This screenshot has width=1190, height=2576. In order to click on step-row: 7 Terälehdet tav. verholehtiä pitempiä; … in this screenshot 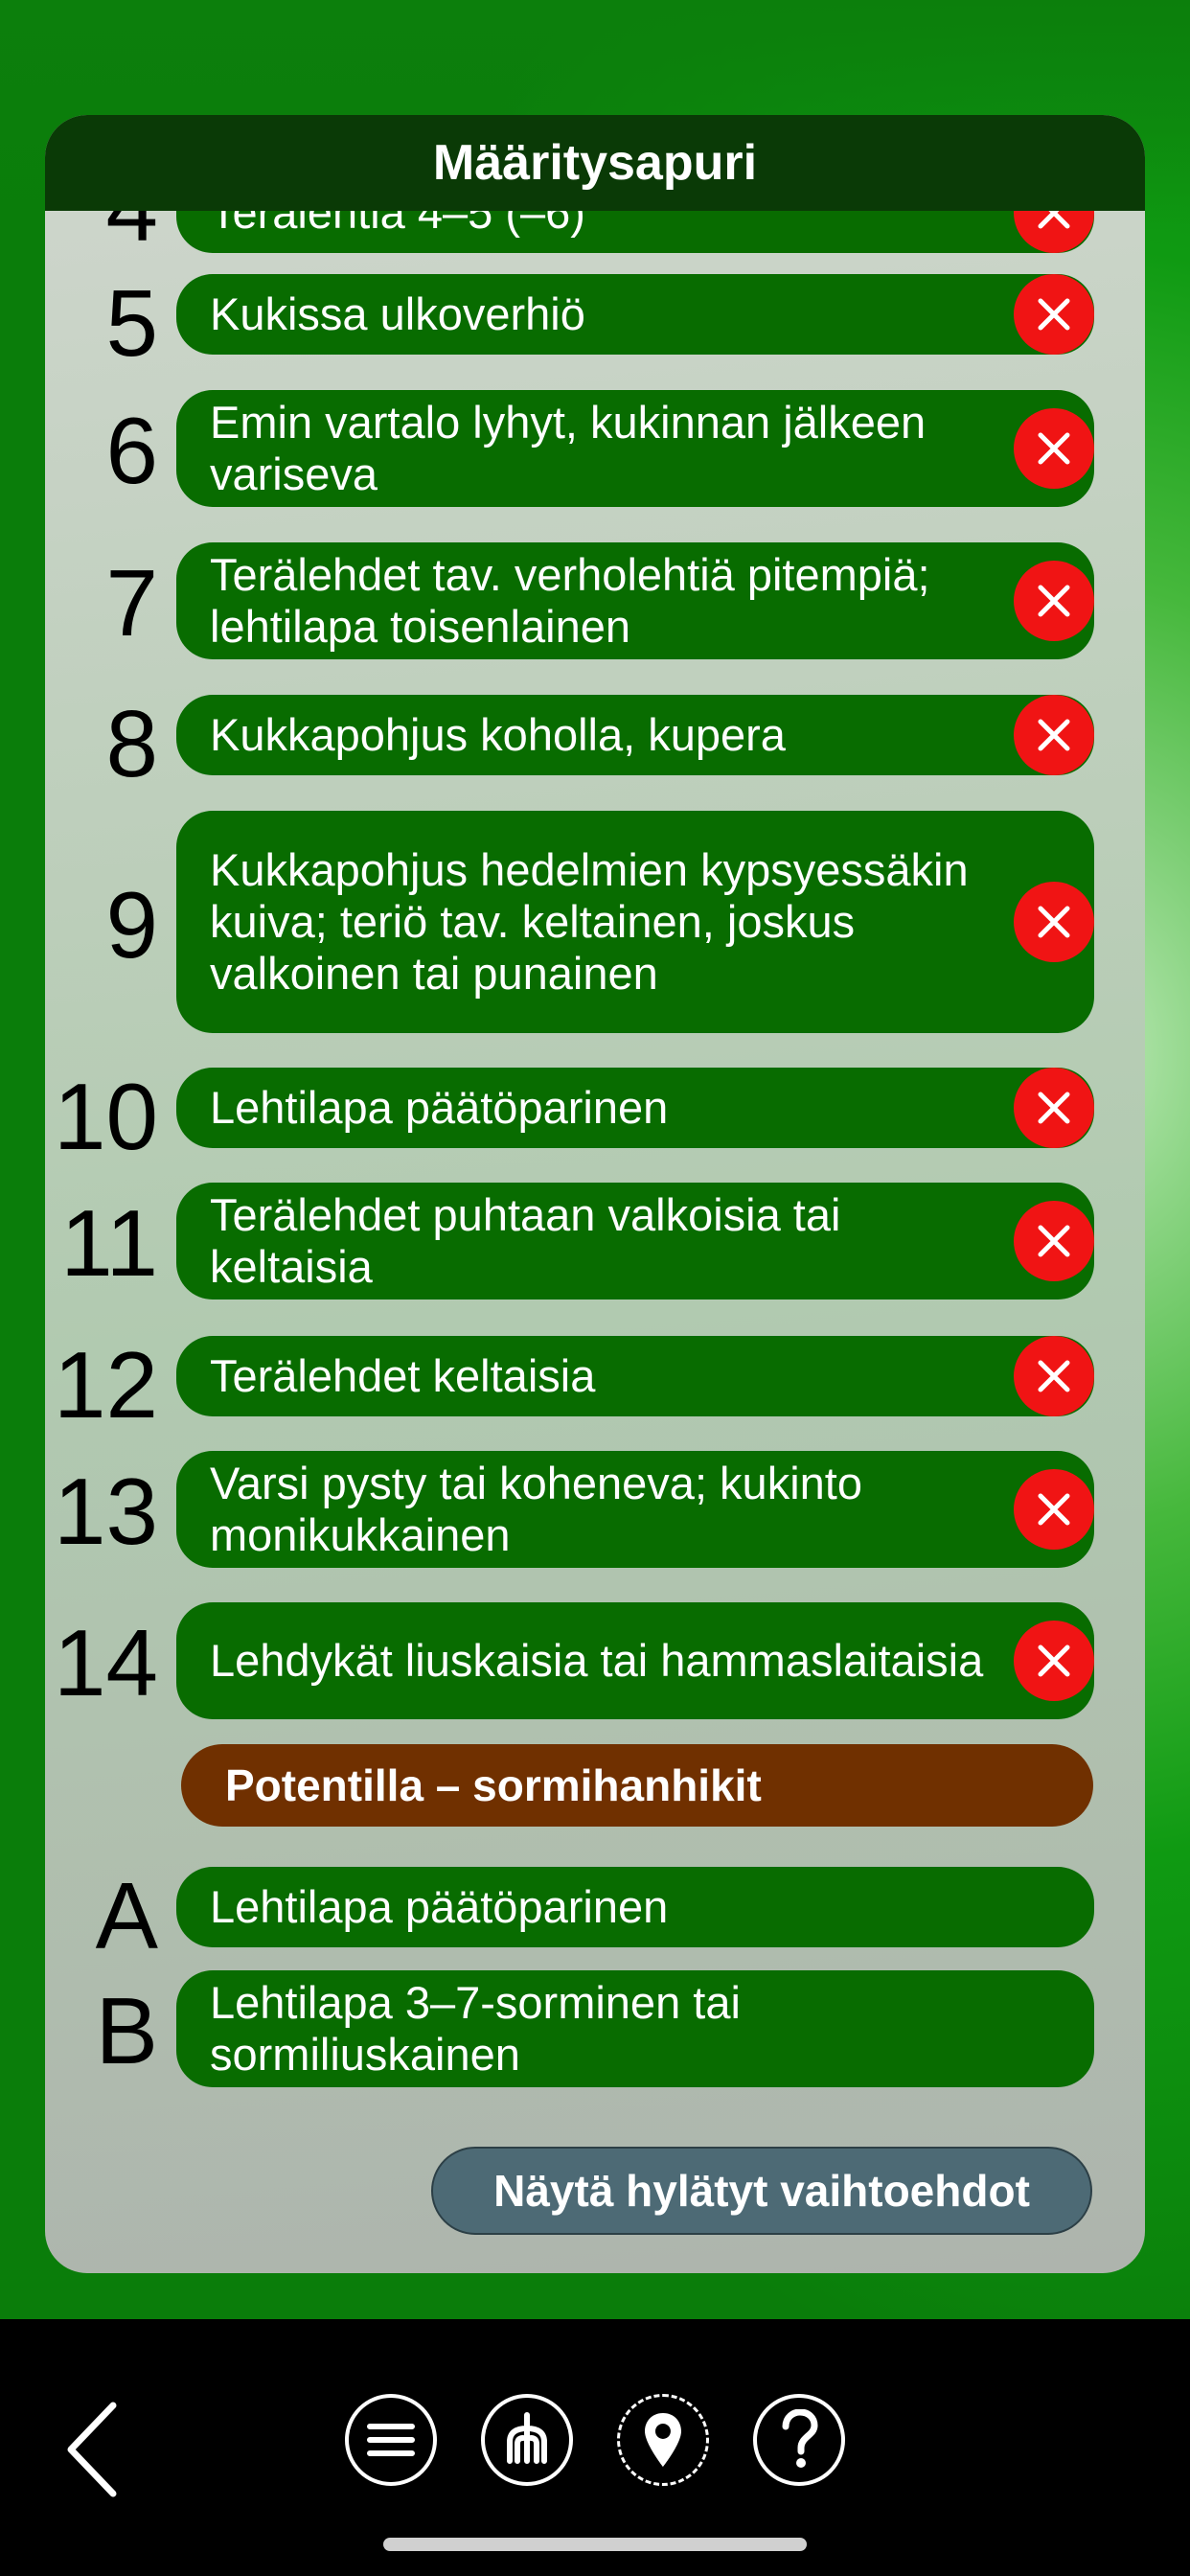, I will do `click(595, 600)`.